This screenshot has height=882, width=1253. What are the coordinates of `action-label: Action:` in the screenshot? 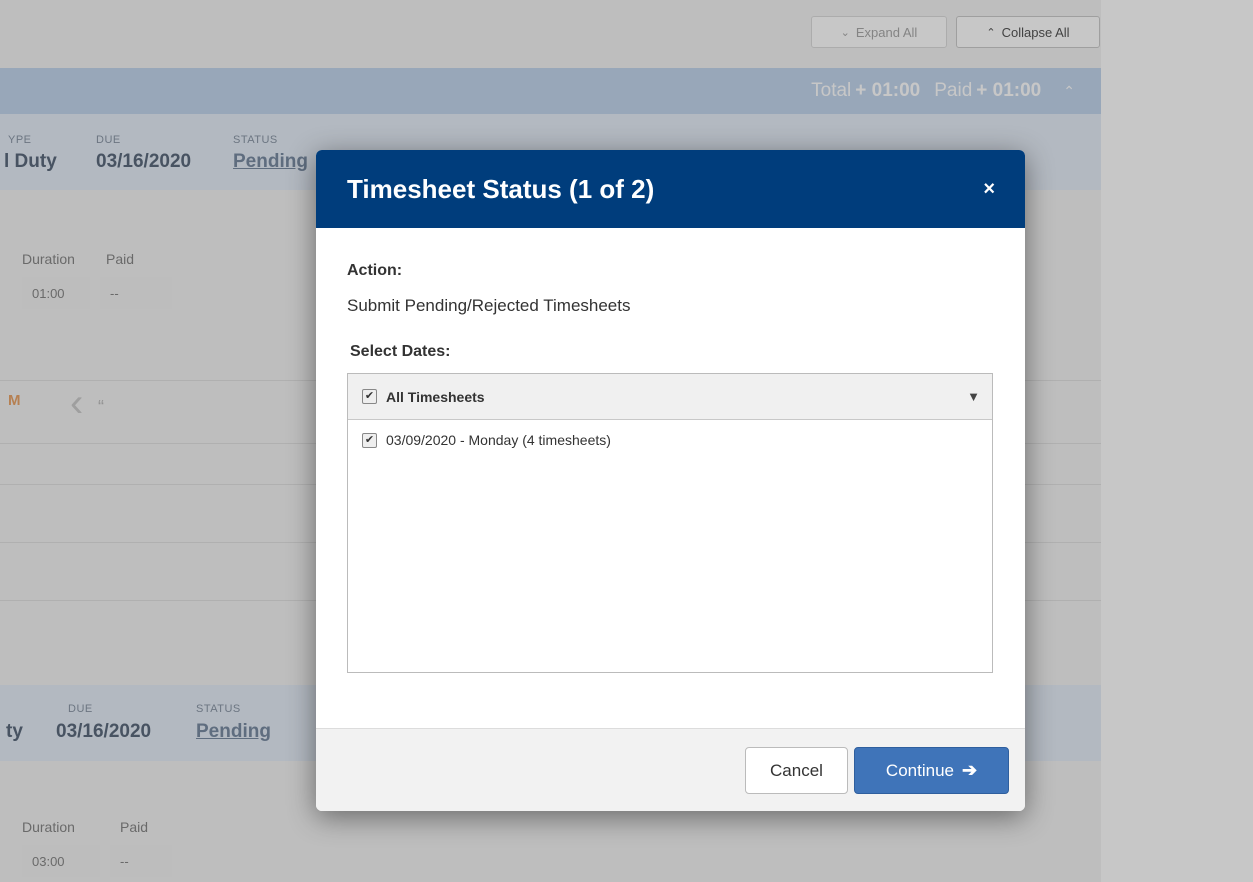 It's located at (375, 270).